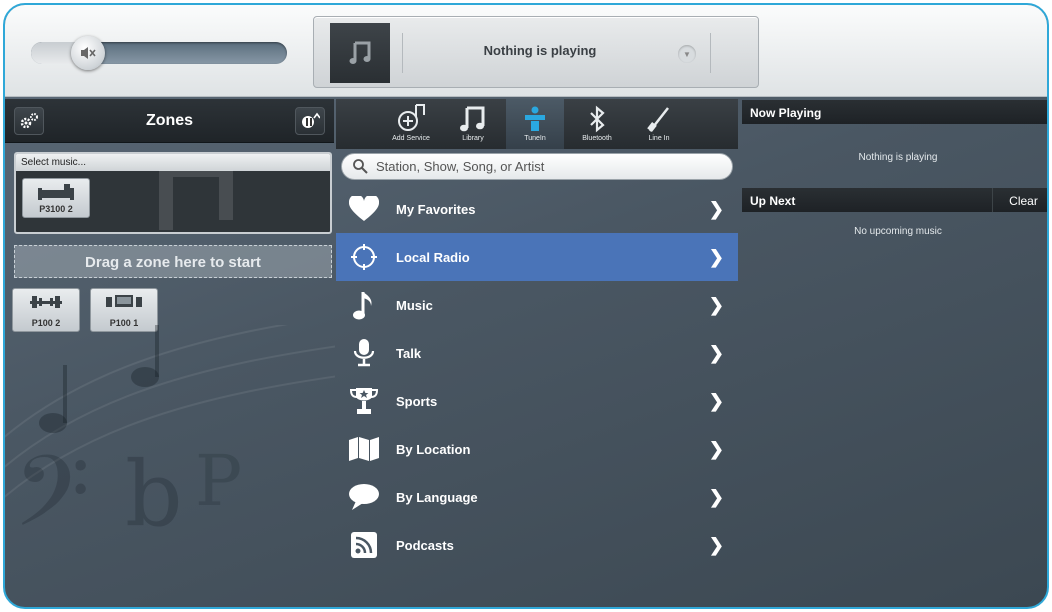  I want to click on heart-icon, so click(364, 208).